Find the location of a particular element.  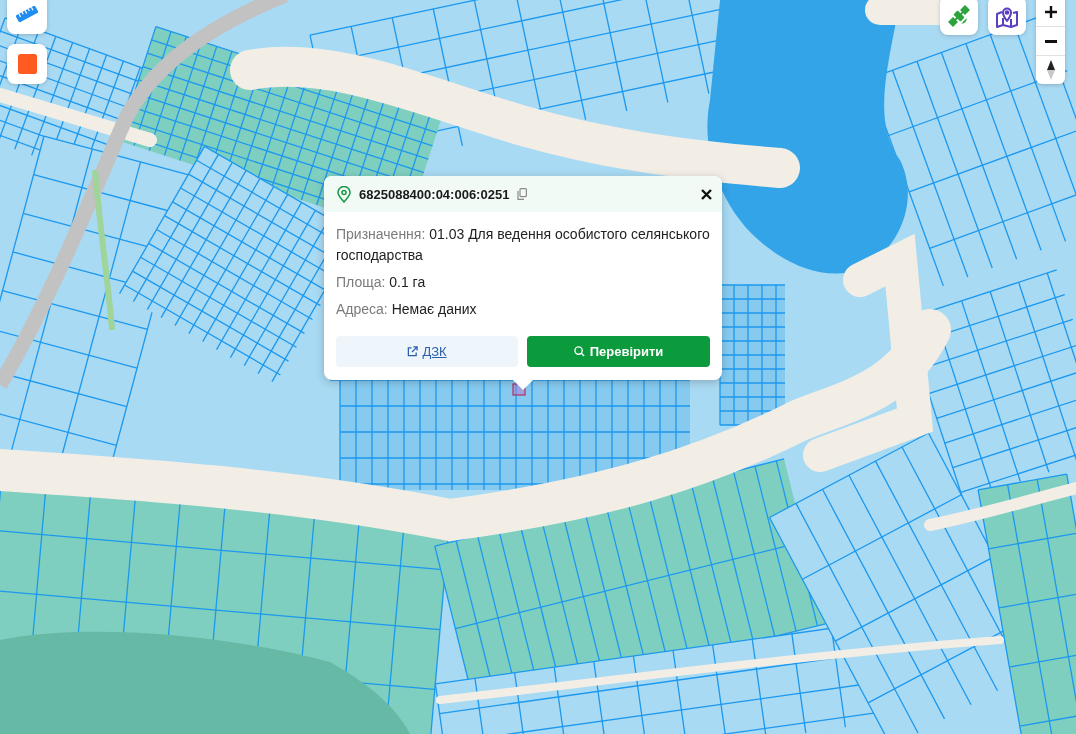

search-icon is located at coordinates (579, 351).